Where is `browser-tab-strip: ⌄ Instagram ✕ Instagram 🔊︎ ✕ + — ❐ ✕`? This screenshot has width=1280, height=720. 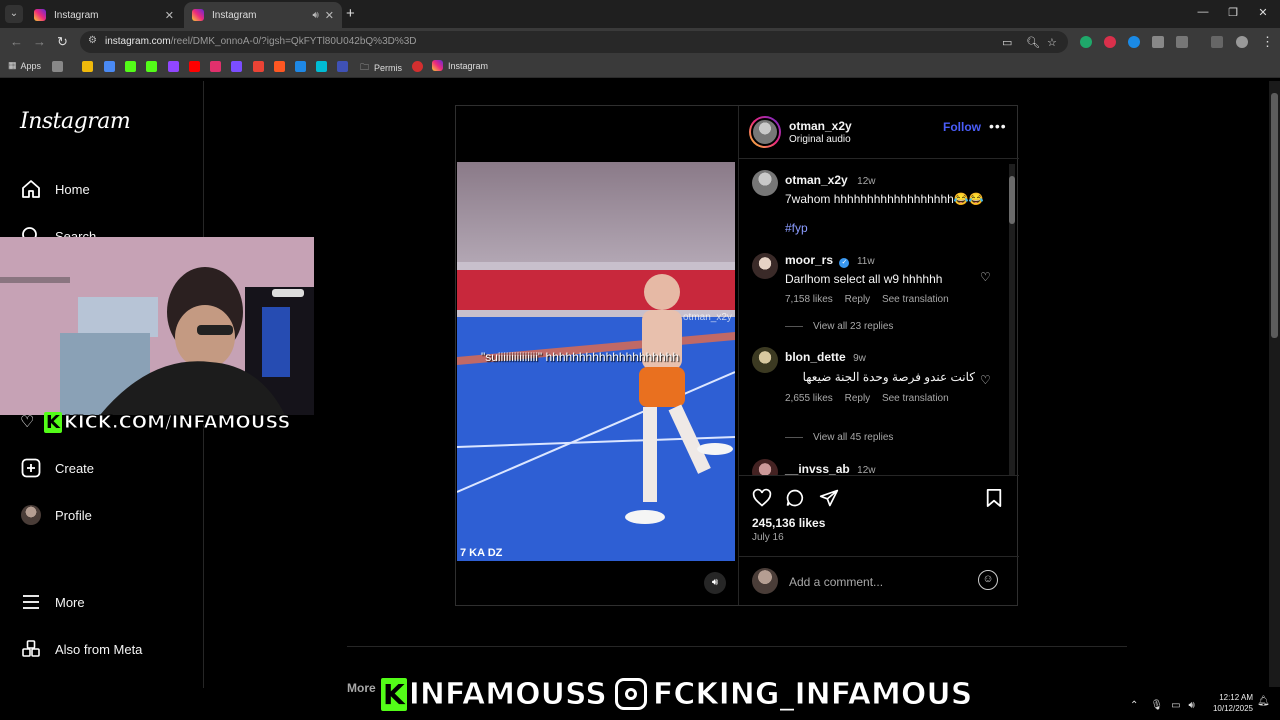 browser-tab-strip: ⌄ Instagram ✕ Instagram 🔊︎ ✕ + — ❐ ✕ is located at coordinates (640, 14).